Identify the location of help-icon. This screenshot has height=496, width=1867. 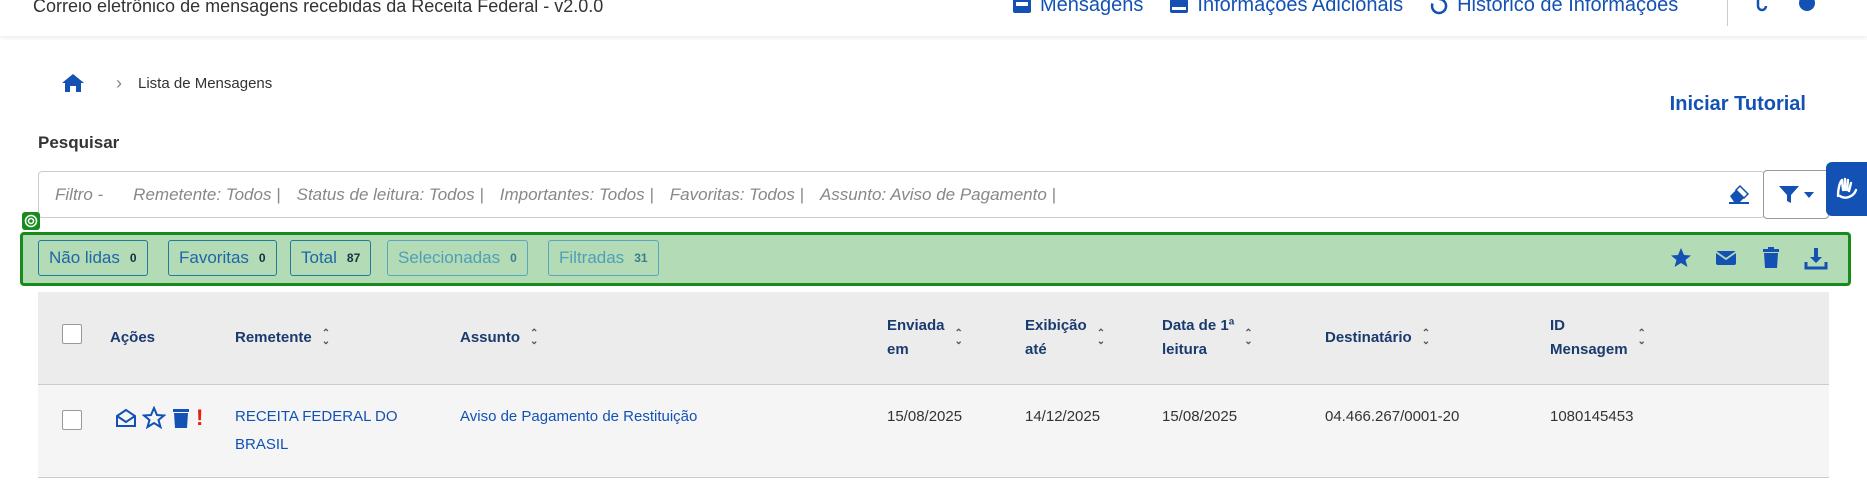
(1807, 6).